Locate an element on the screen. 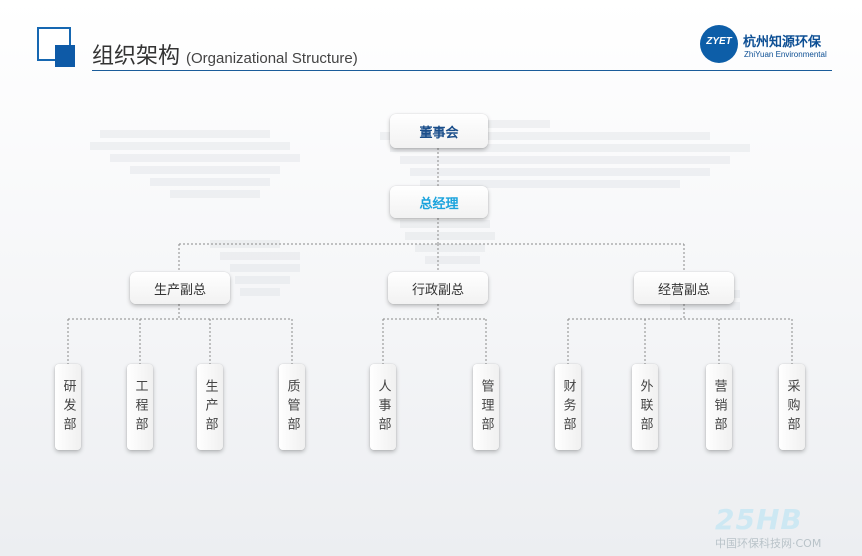 The image size is (862, 556). node-dept-finance: 财务部 is located at coordinates (568, 407).